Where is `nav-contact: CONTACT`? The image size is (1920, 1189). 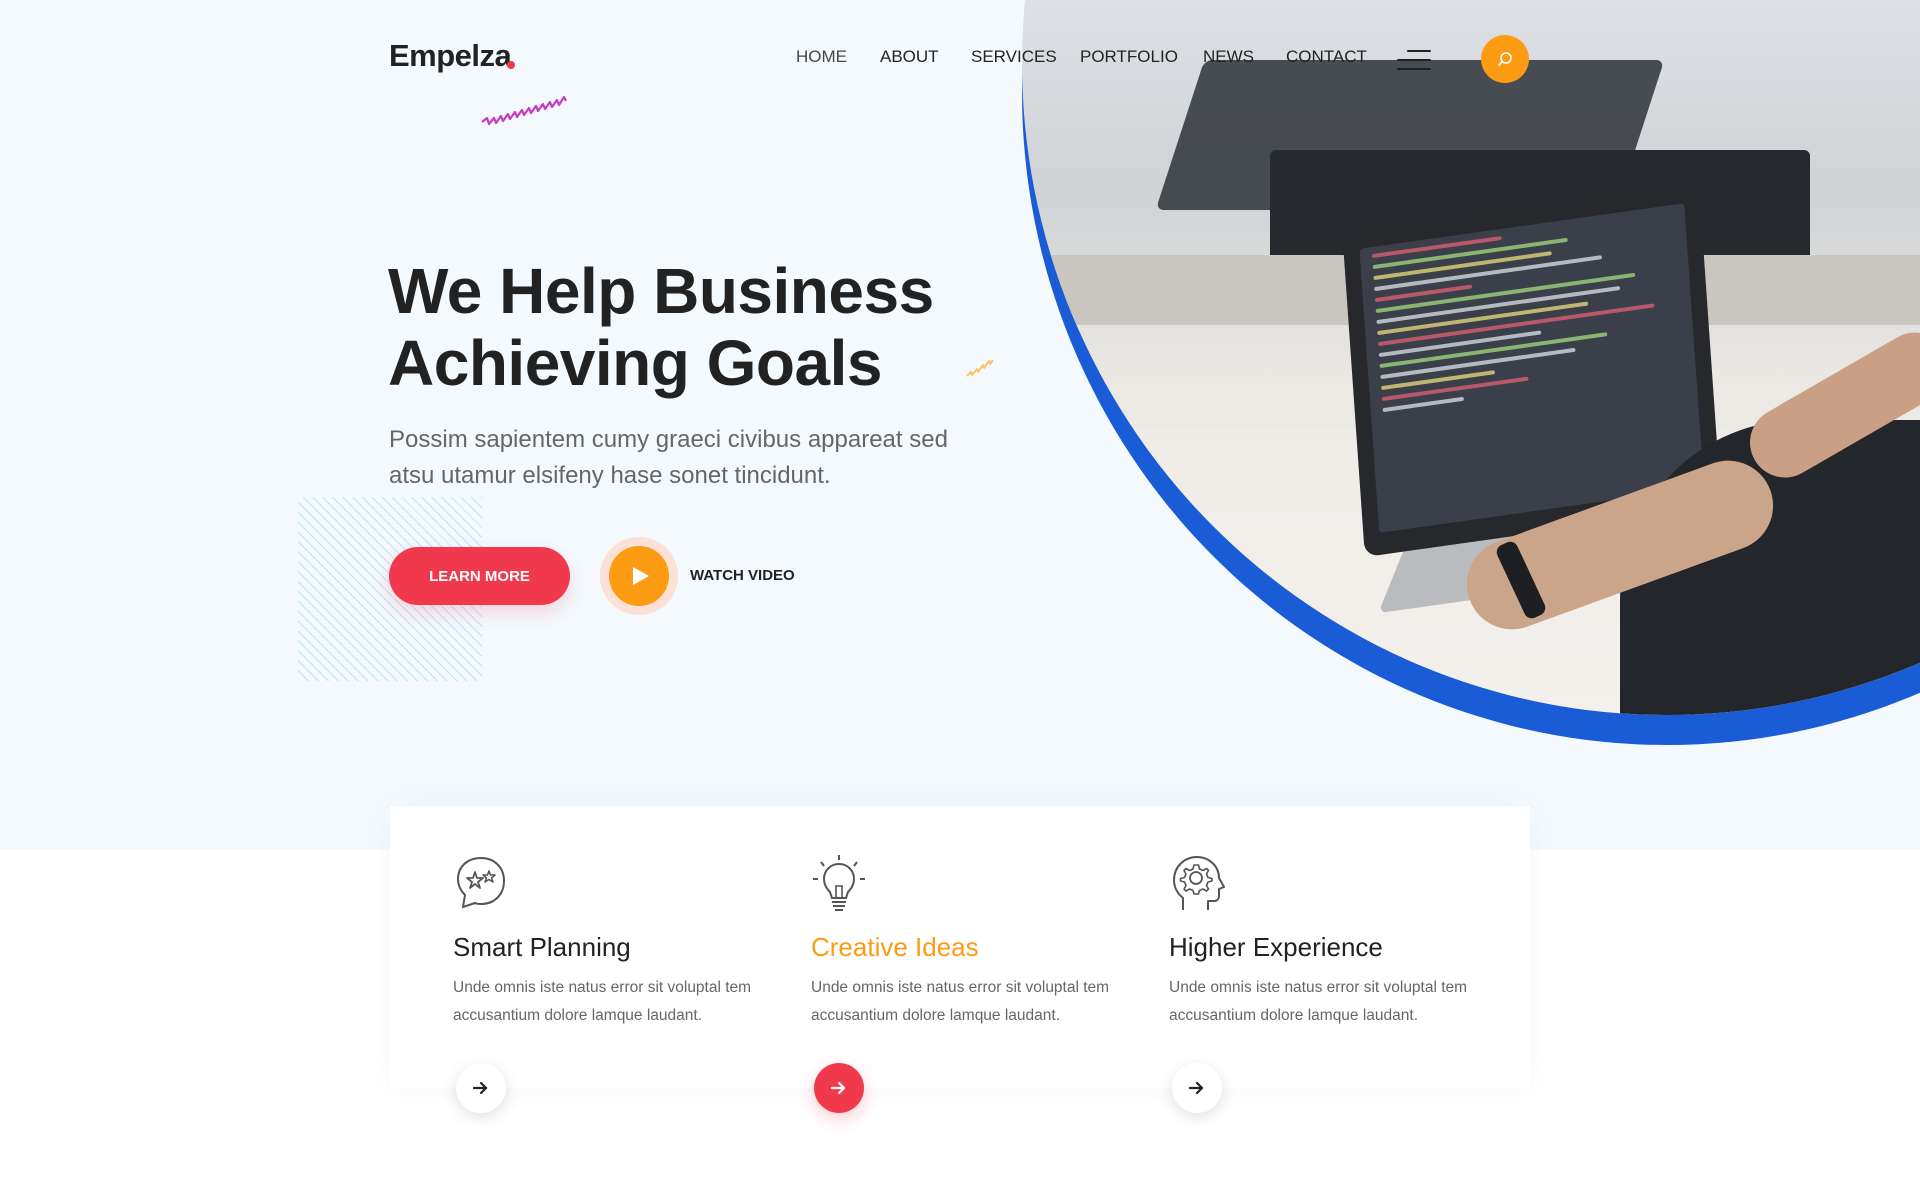
nav-contact: CONTACT is located at coordinates (1326, 57).